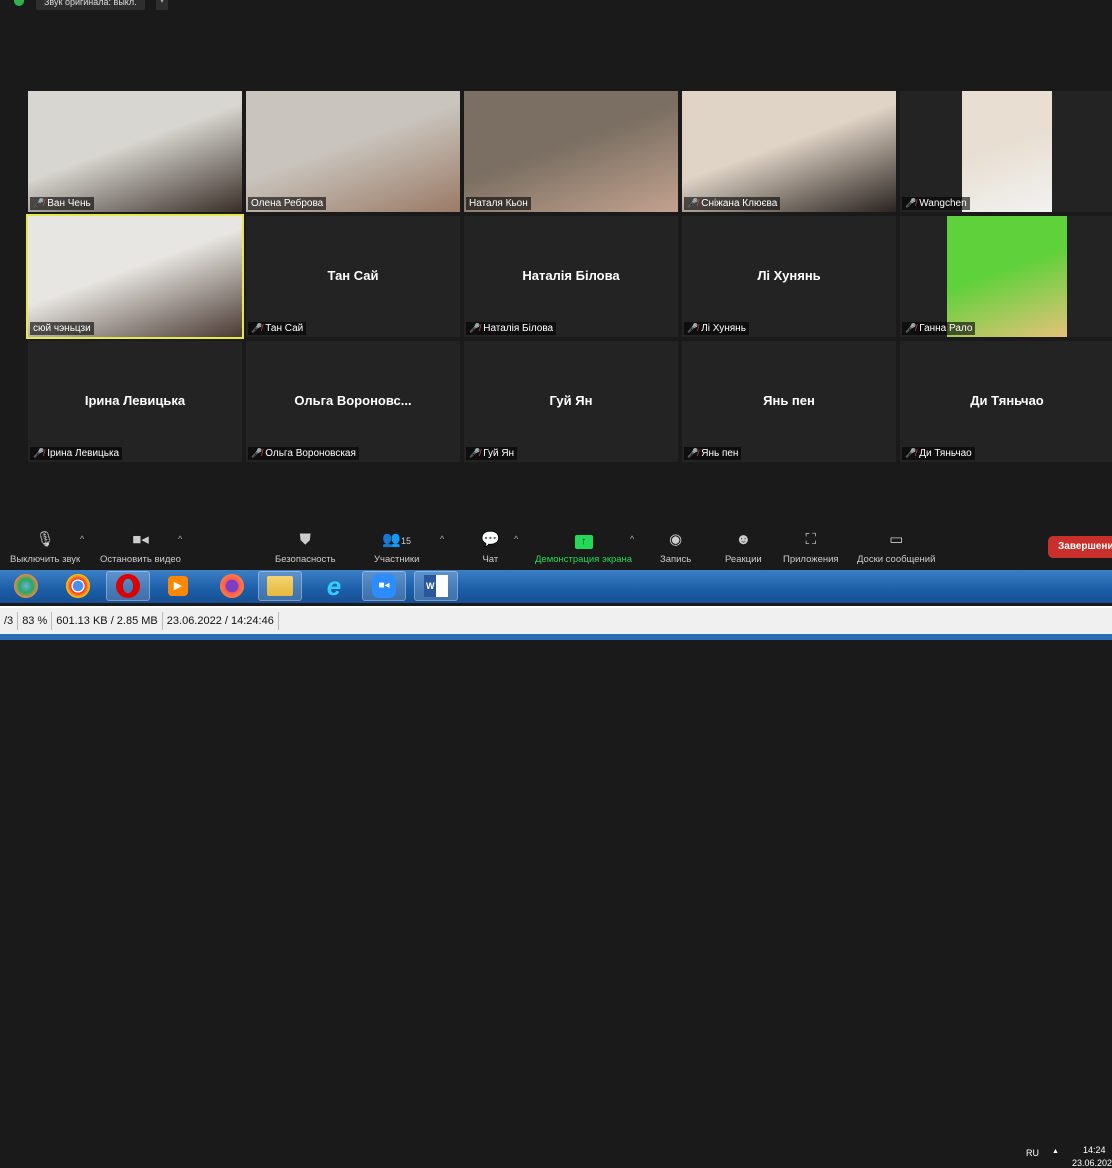  What do you see at coordinates (305, 539) in the screenshot?
I see `shield-icon: ⛊` at bounding box center [305, 539].